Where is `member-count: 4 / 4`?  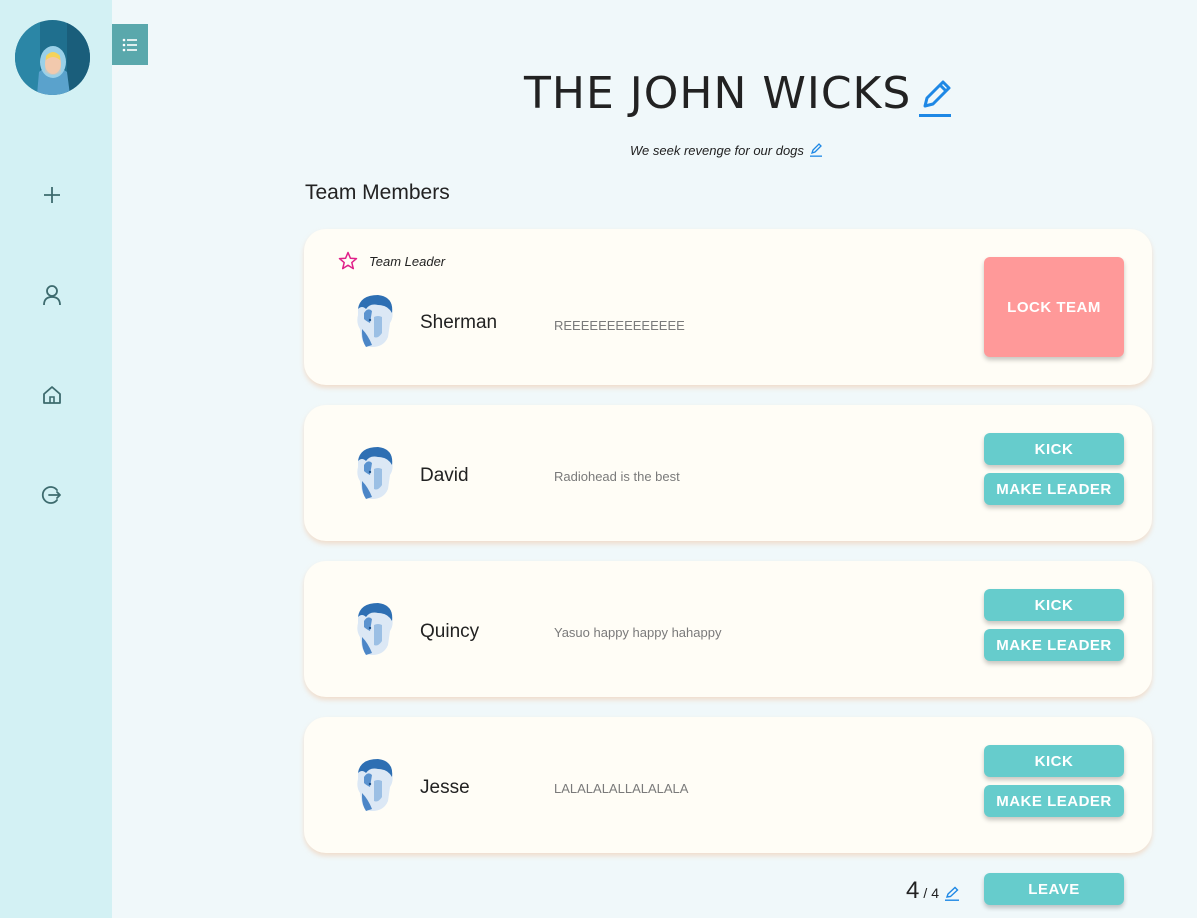 member-count: 4 / 4 is located at coordinates (933, 891).